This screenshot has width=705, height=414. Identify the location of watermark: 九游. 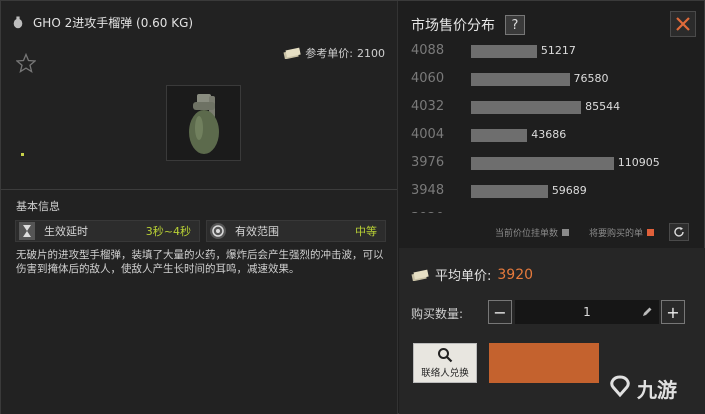
(654, 388).